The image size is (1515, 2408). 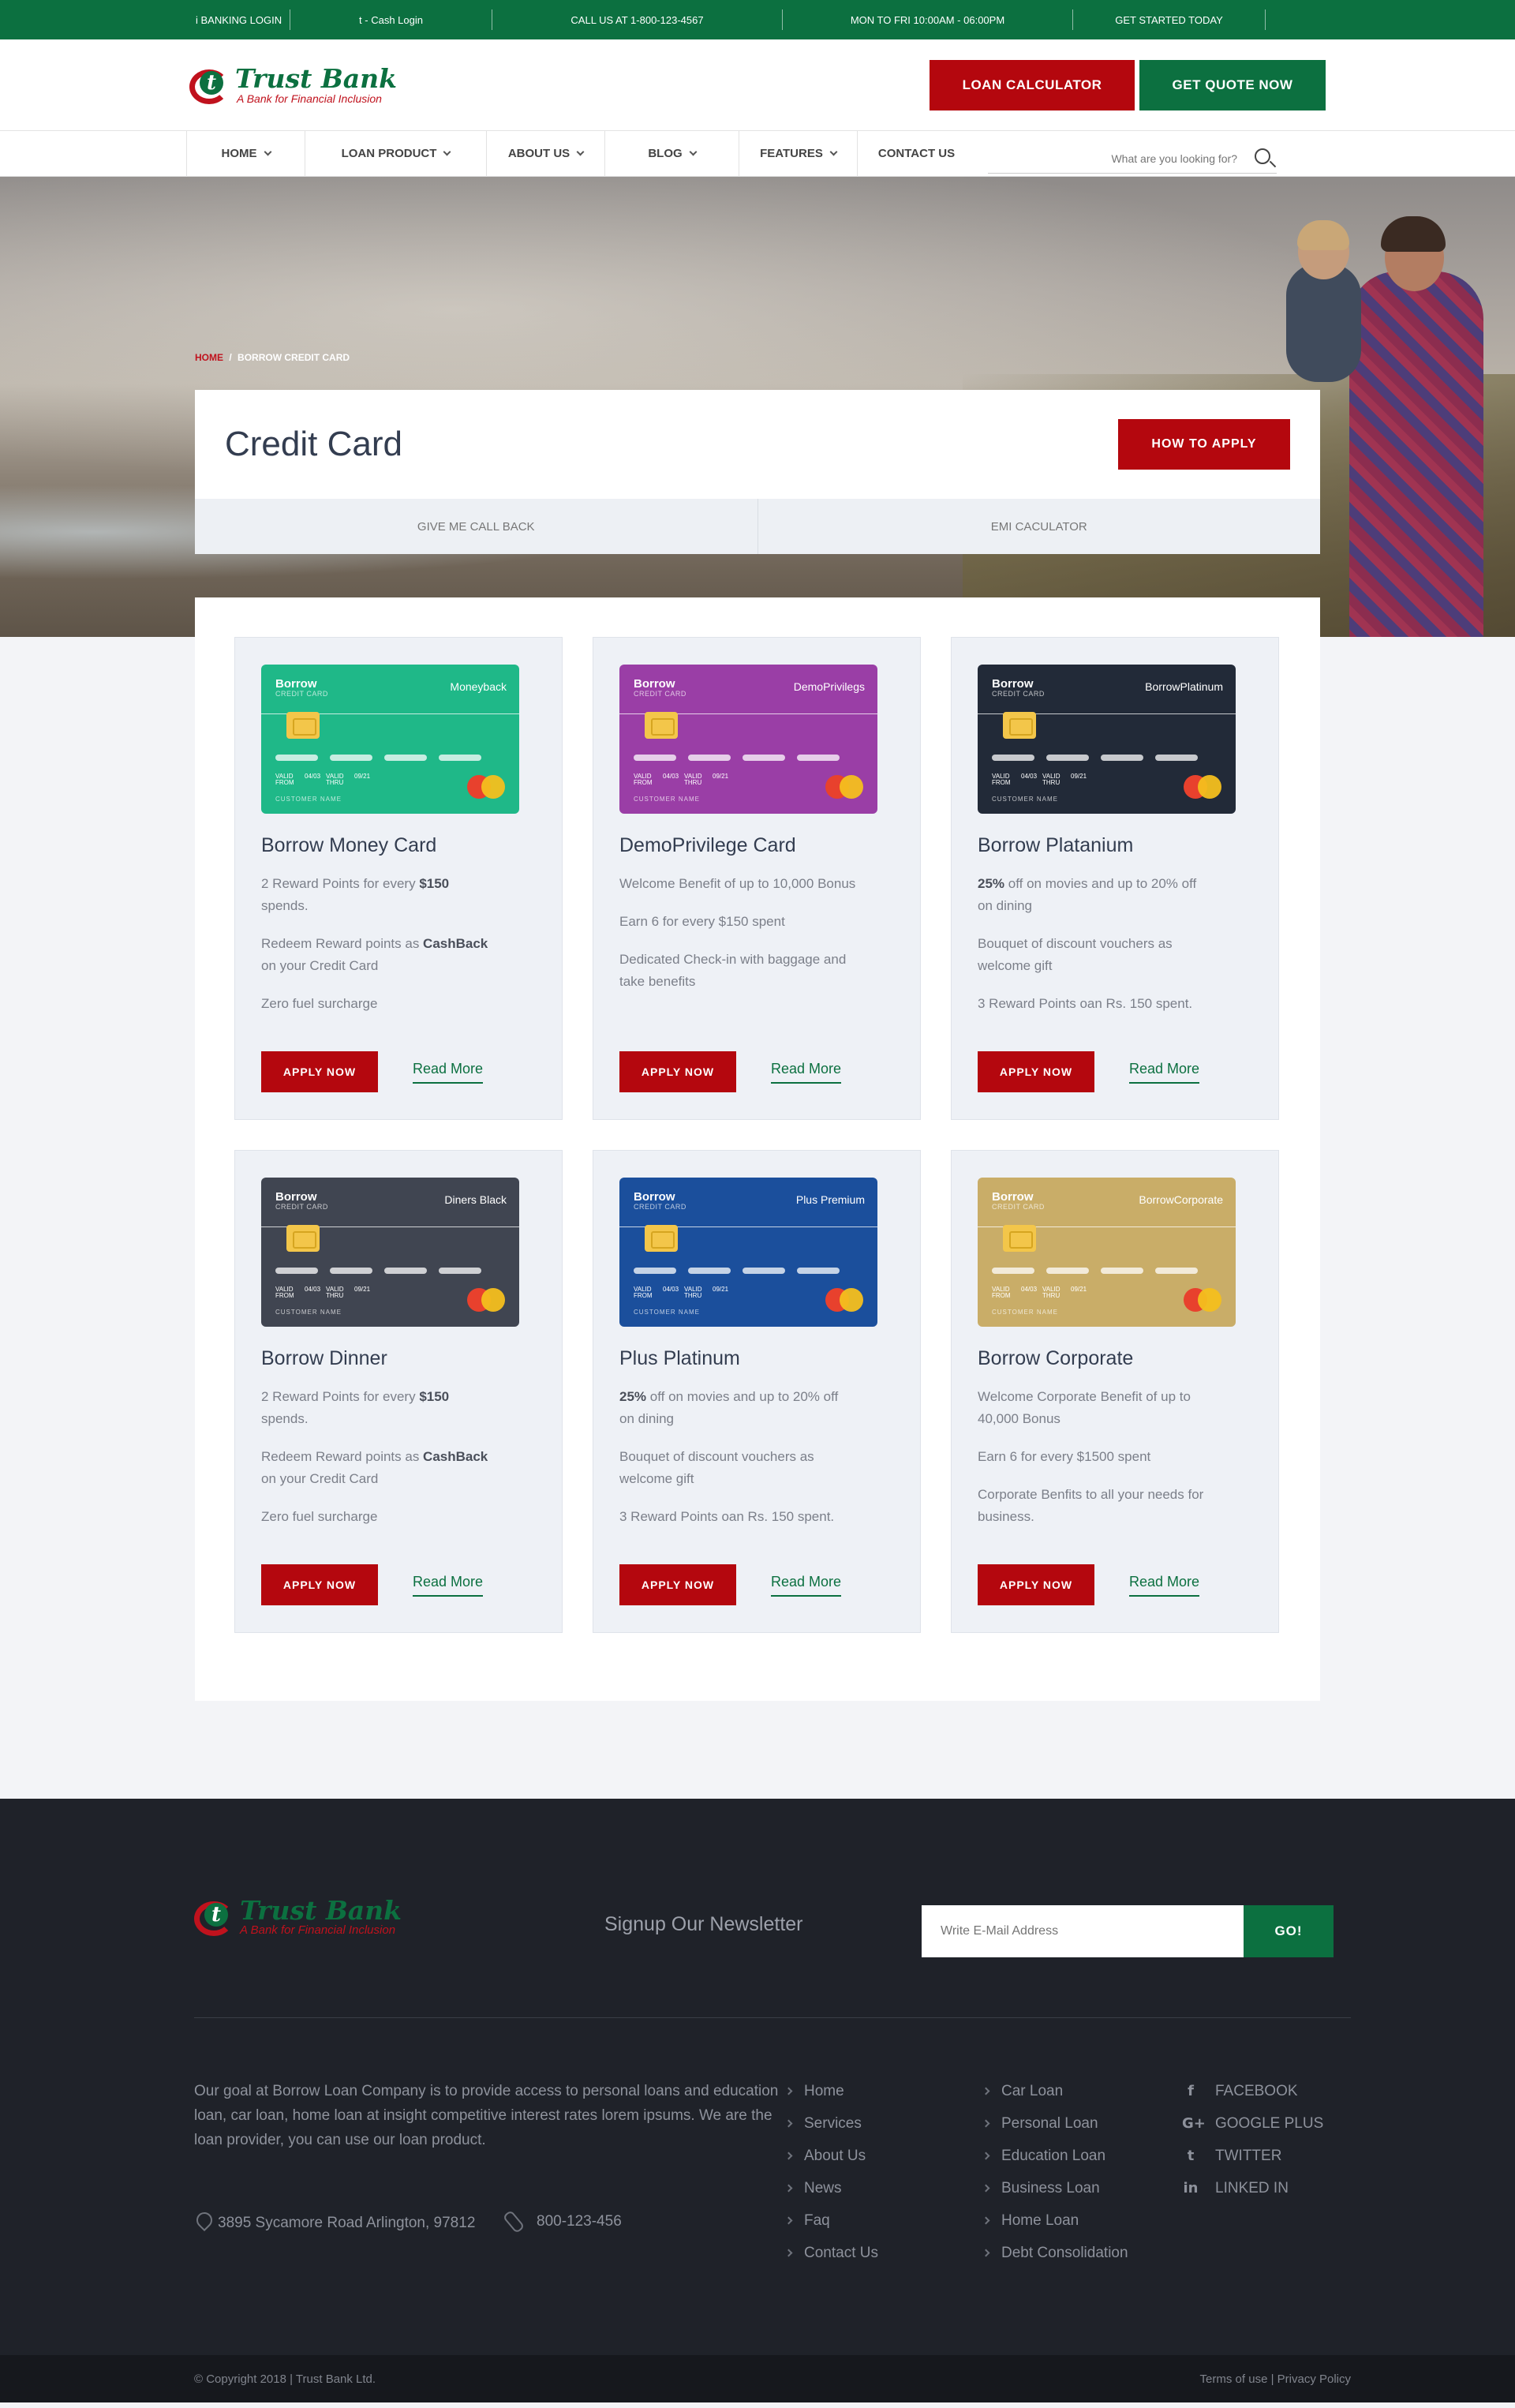 I want to click on map-pin-icon, so click(x=203, y=2222).